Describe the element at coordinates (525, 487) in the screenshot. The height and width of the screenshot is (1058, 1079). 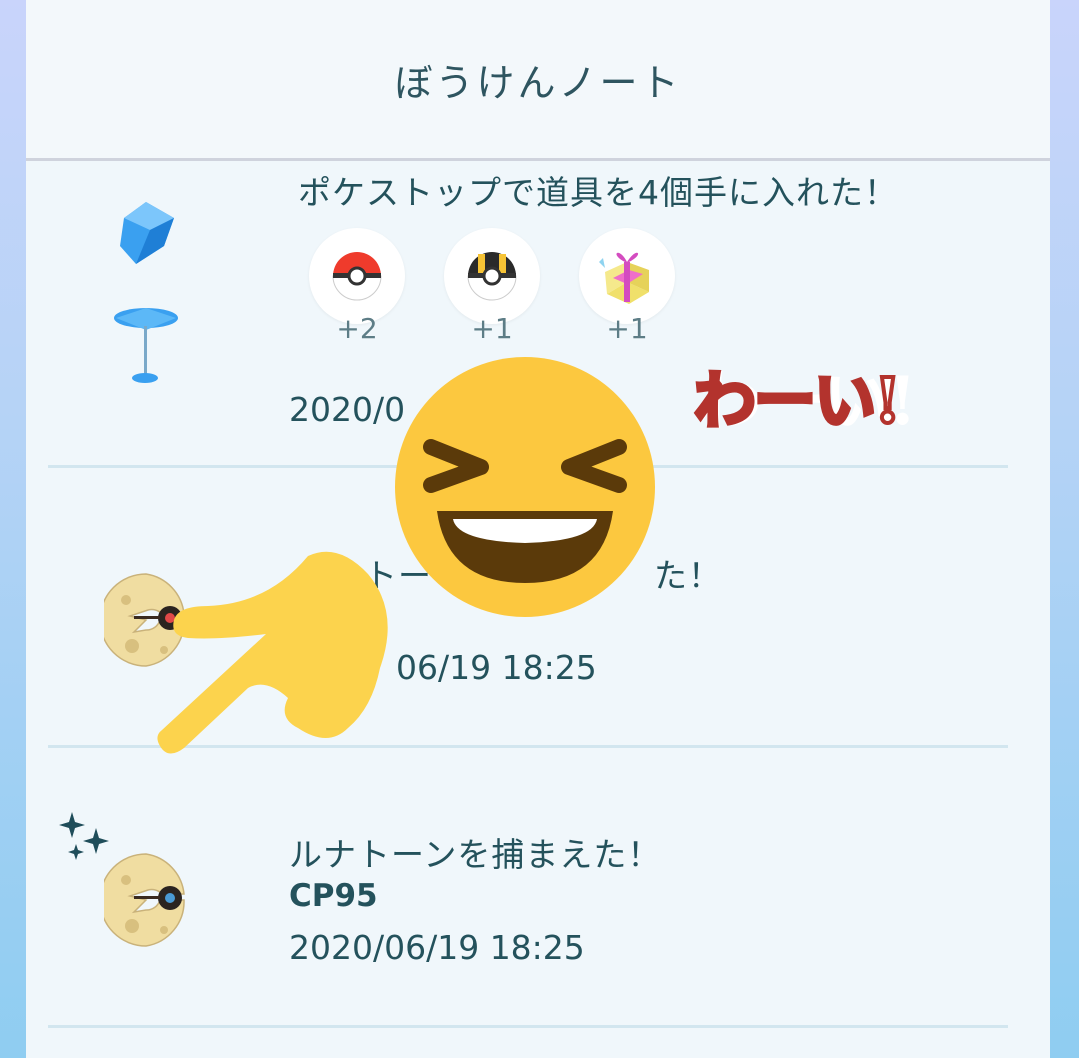
I see `laughing-emoji-icon` at that location.